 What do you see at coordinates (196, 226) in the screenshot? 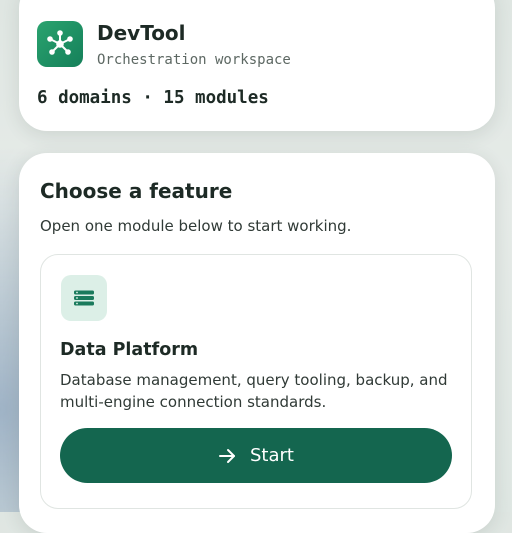
I see `section-subtitle: Open one module below to start working.` at bounding box center [196, 226].